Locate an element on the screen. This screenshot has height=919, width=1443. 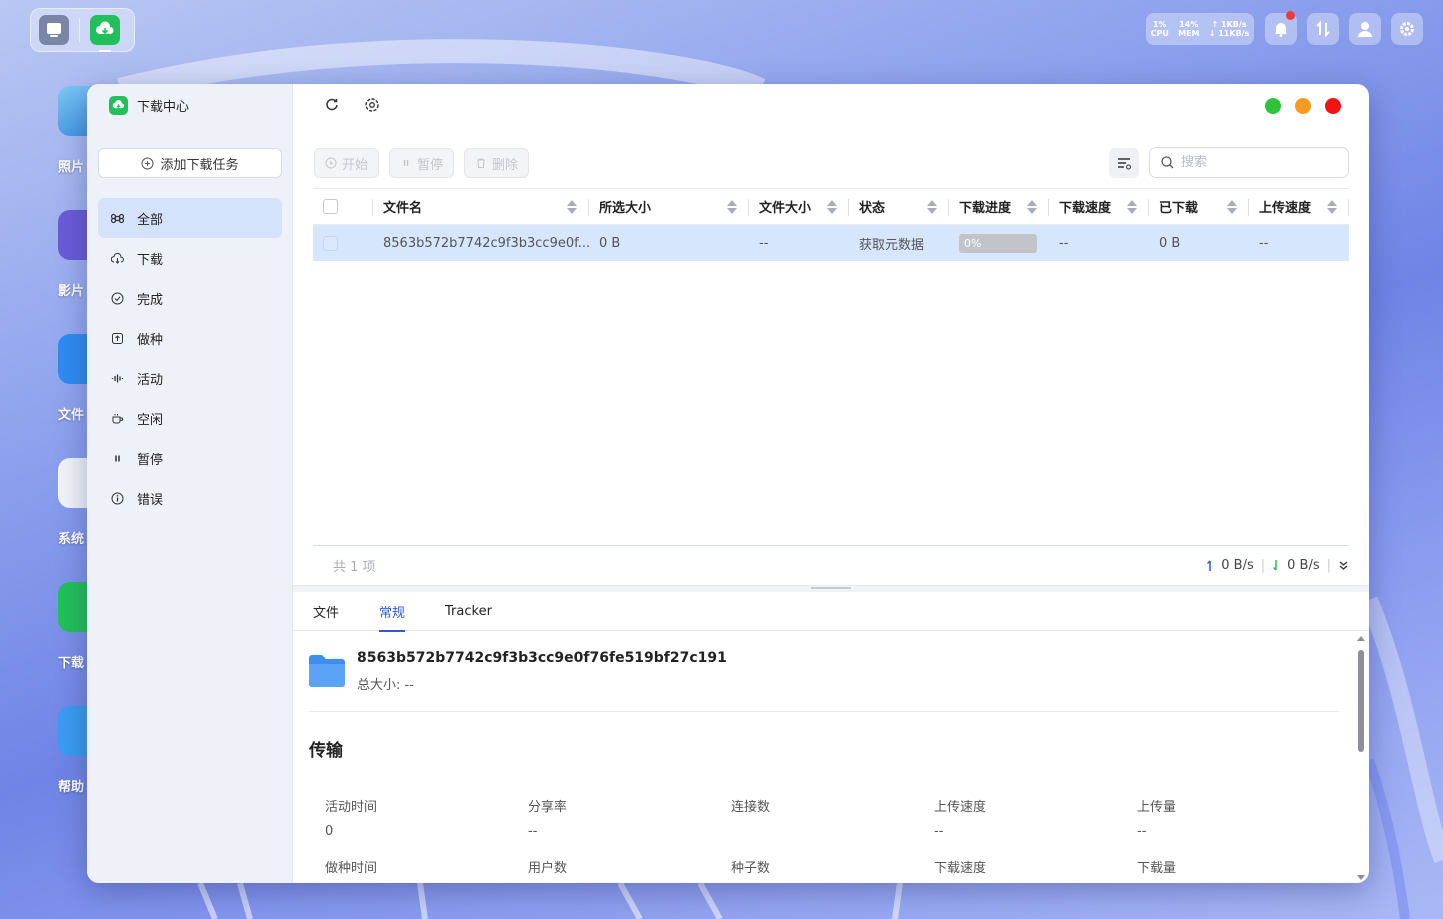
notification-dot is located at coordinates (1290, 15).